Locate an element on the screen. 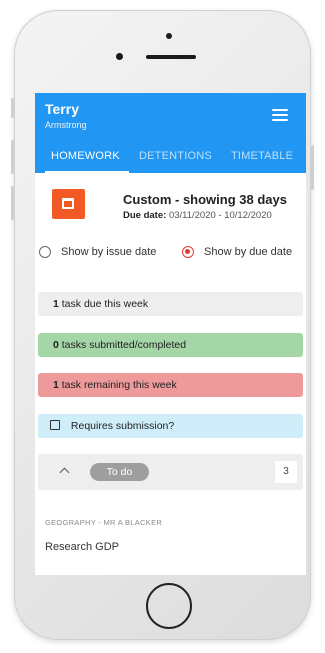 The height and width of the screenshot is (653, 325). active-tab-indicator is located at coordinates (87, 172).